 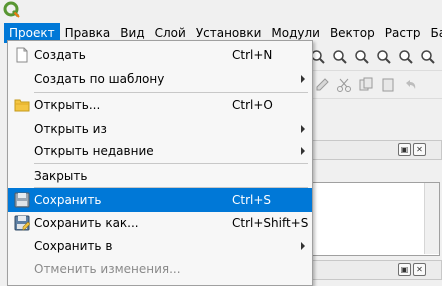 I want to click on zoom-layer-icon, so click(x=384, y=57).